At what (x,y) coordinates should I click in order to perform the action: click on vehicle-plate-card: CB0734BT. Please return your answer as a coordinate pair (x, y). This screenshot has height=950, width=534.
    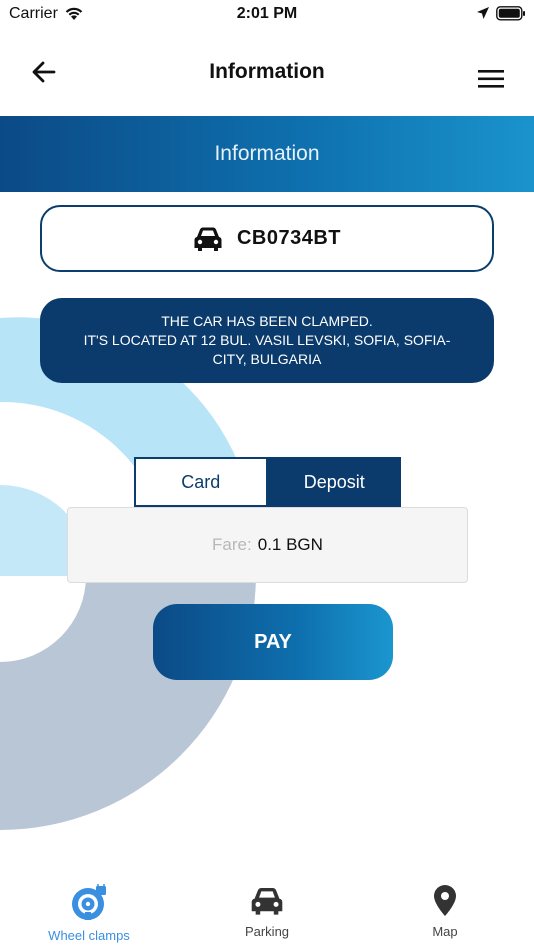
    Looking at the image, I should click on (267, 238).